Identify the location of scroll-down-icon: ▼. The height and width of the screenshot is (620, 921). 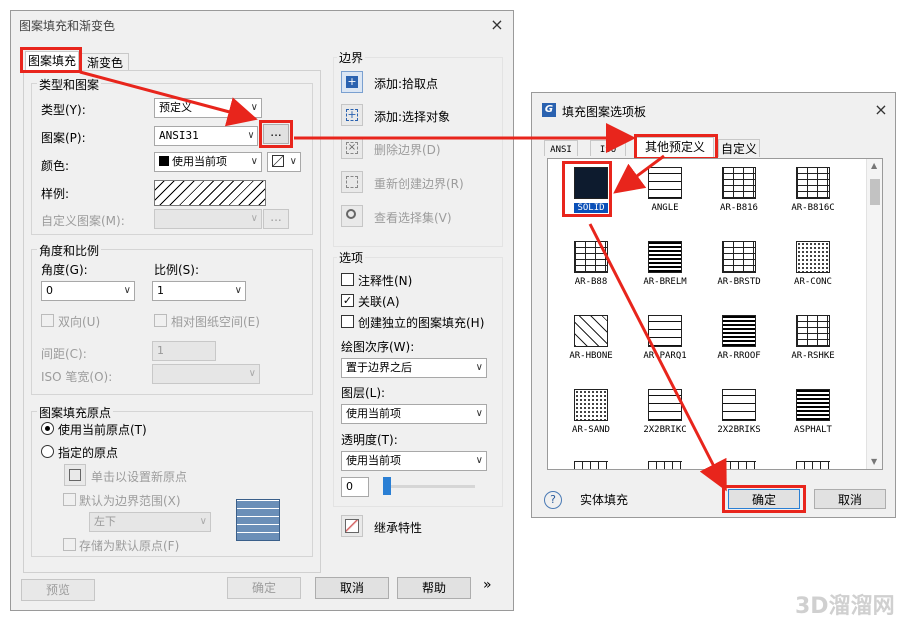
(874, 461).